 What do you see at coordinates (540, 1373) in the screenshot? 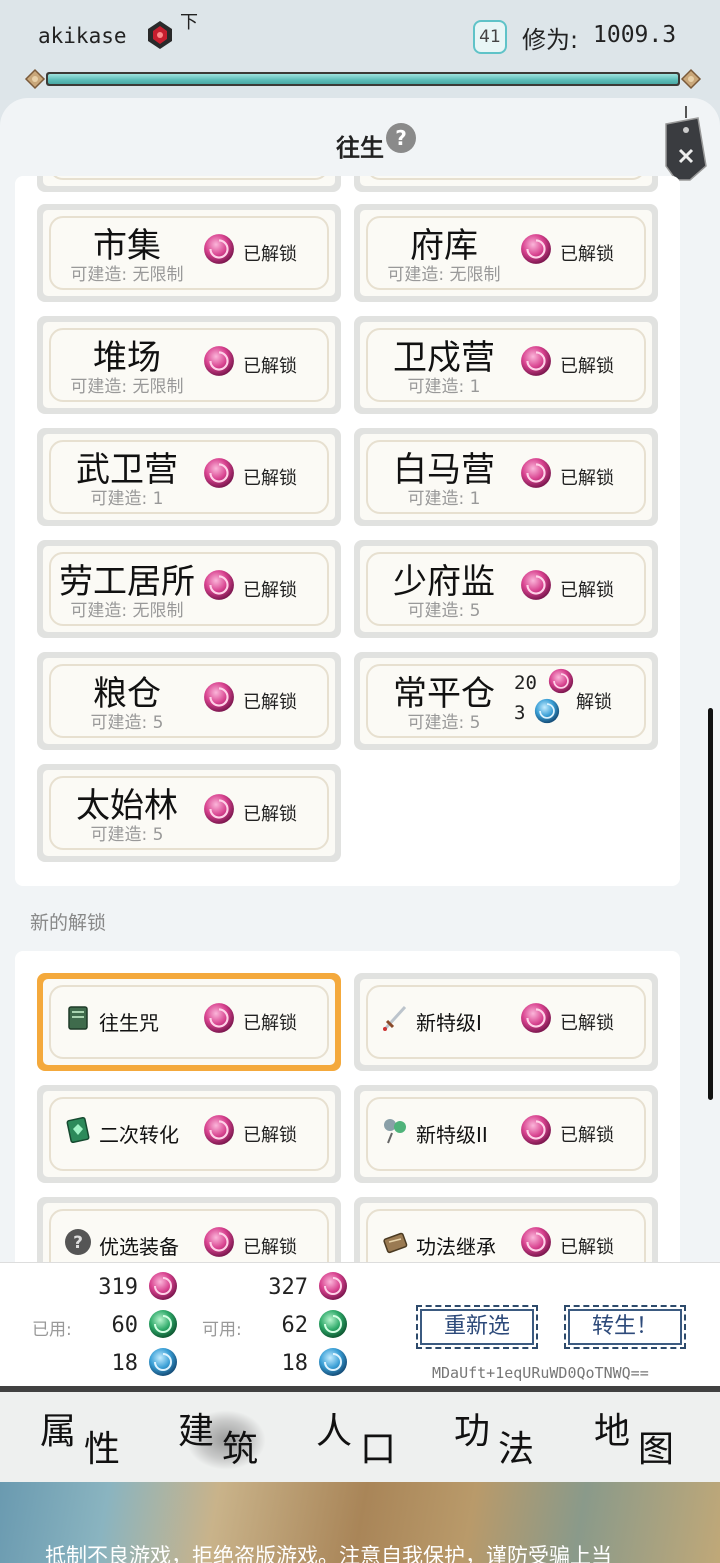
I see `save-code: MDaUft+1eqURuWD0QoTNWQ==` at bounding box center [540, 1373].